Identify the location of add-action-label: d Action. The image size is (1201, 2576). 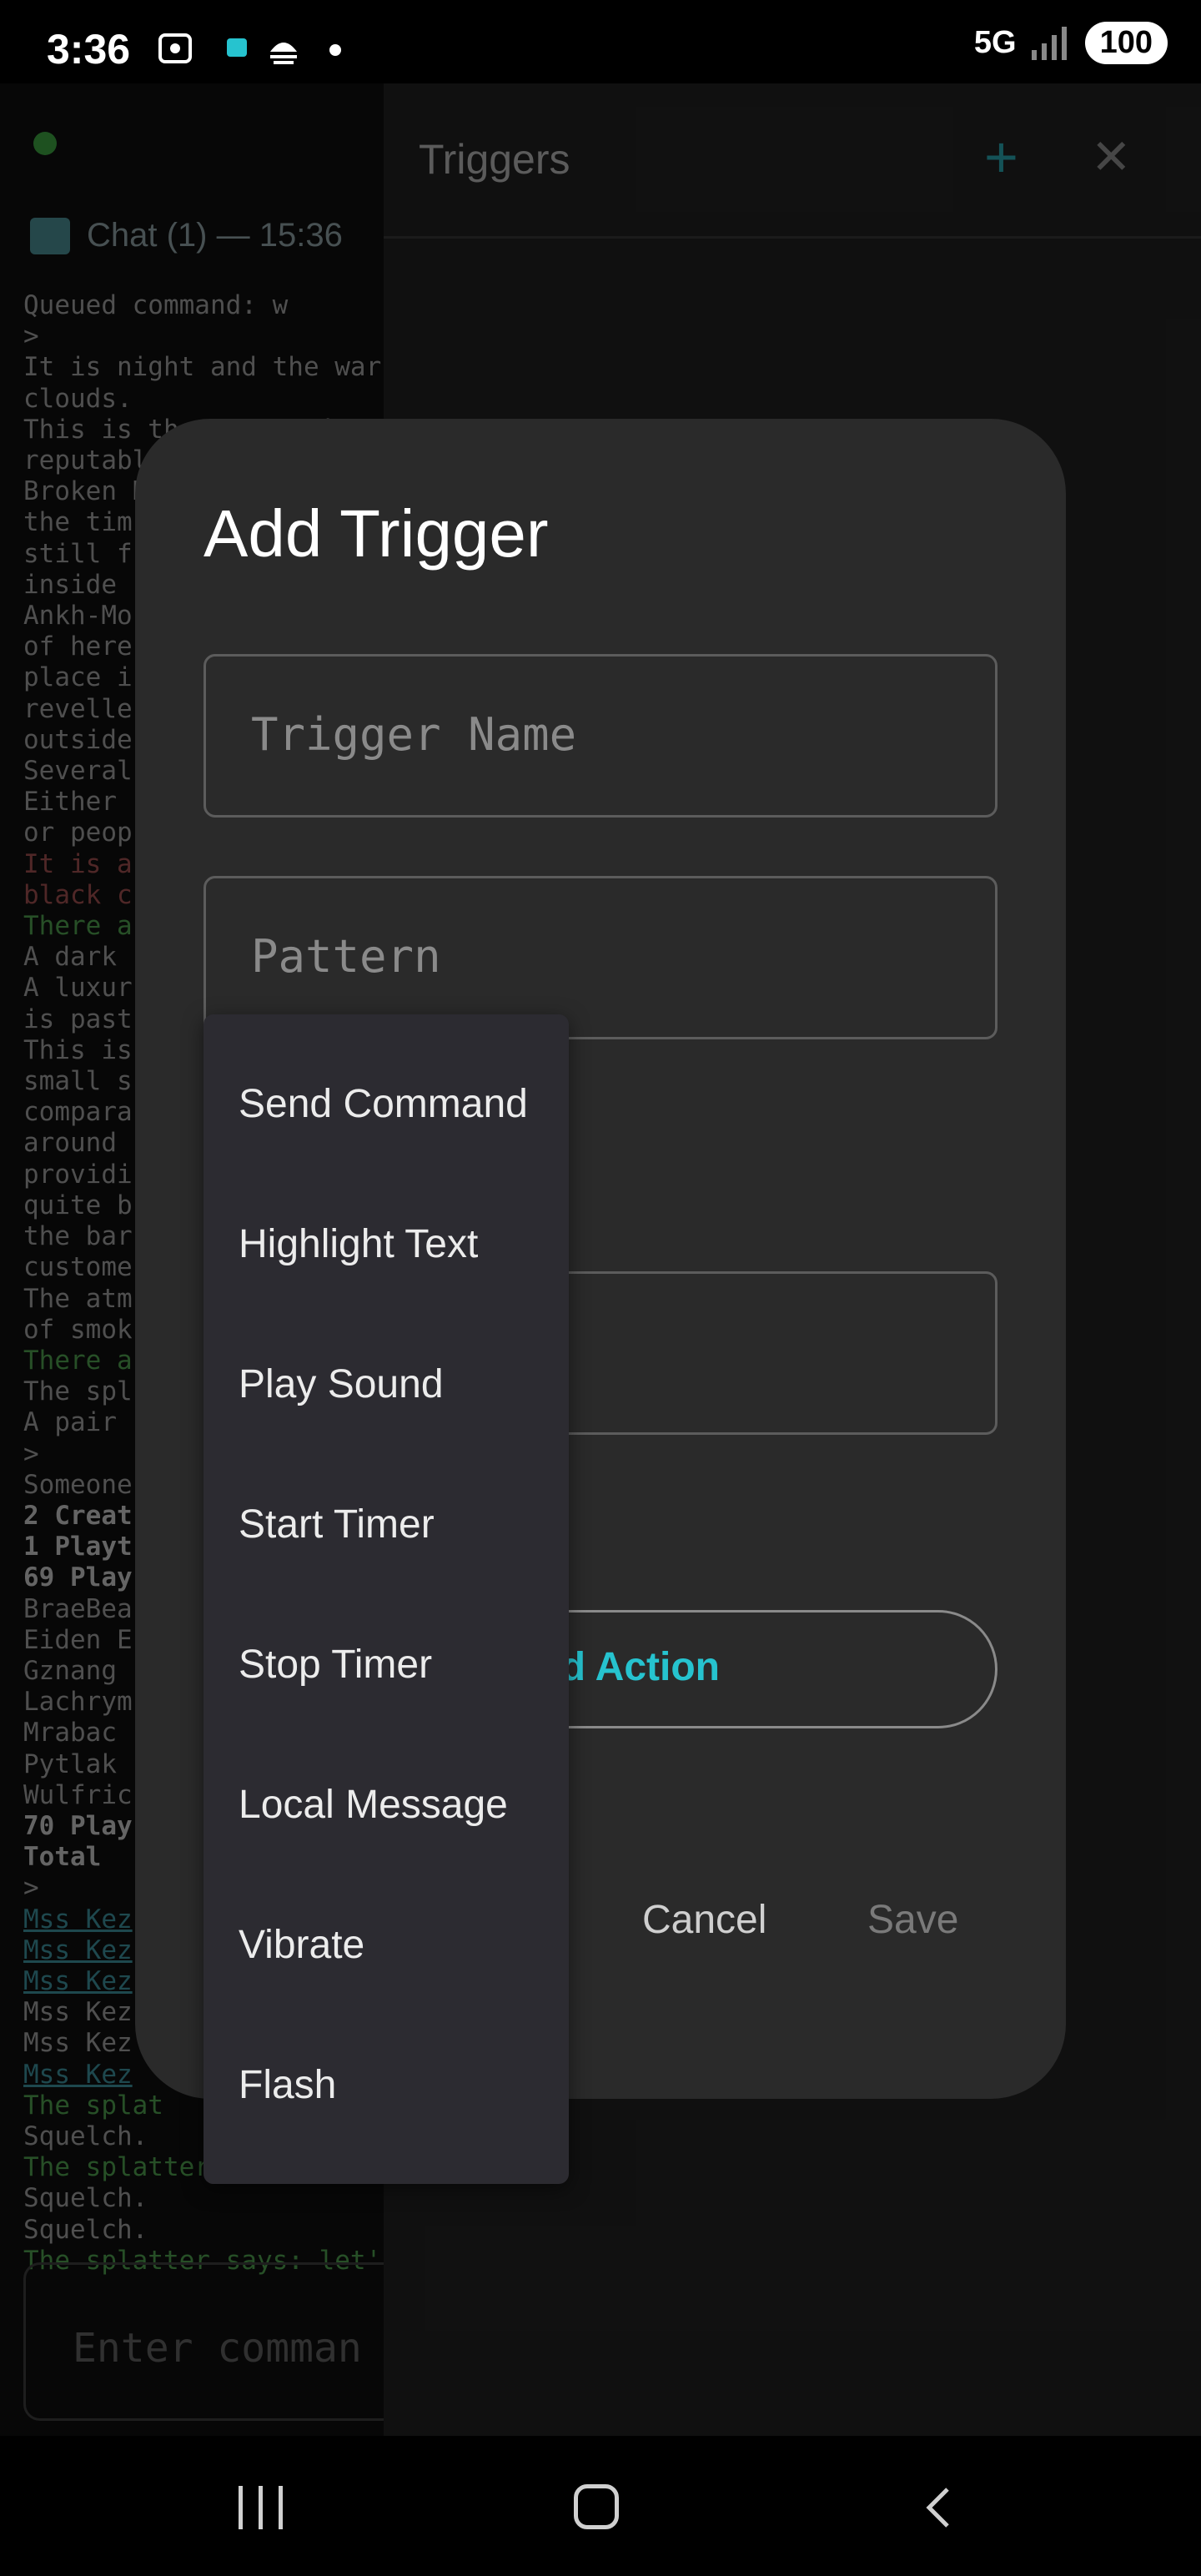
(640, 1667).